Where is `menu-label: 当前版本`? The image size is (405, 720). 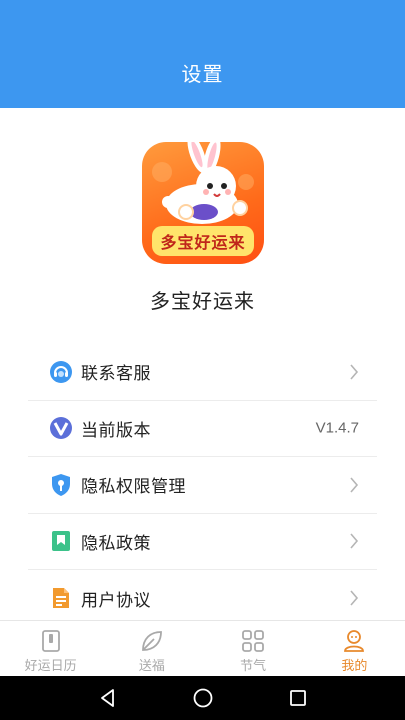 menu-label: 当前版本 is located at coordinates (116, 430).